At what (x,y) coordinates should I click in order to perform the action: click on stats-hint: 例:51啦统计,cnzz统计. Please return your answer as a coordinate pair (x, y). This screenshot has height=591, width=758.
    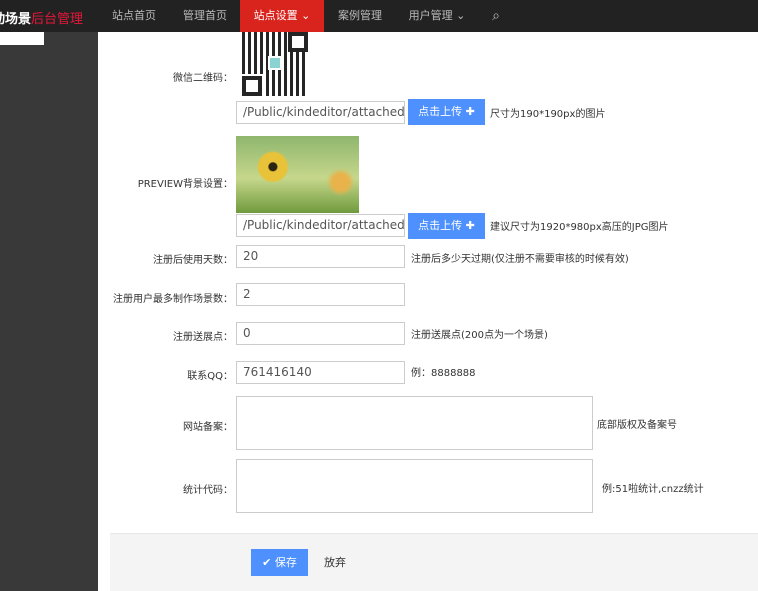
    Looking at the image, I should click on (653, 489).